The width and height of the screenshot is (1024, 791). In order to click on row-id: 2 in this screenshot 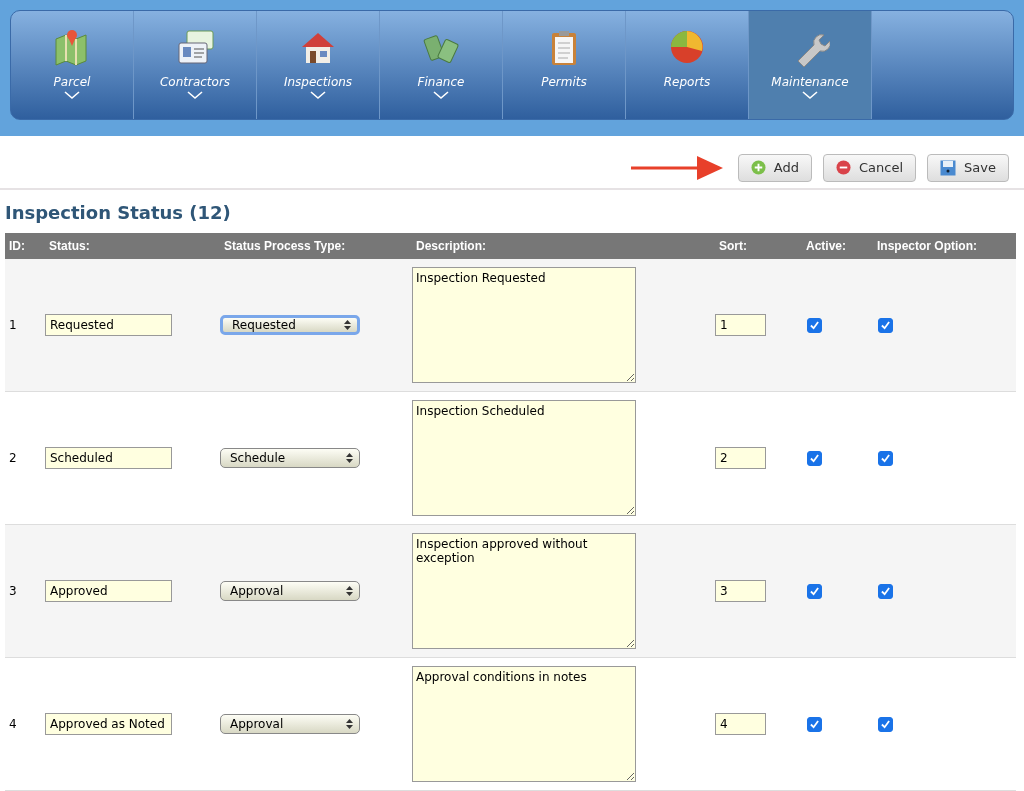, I will do `click(13, 458)`.